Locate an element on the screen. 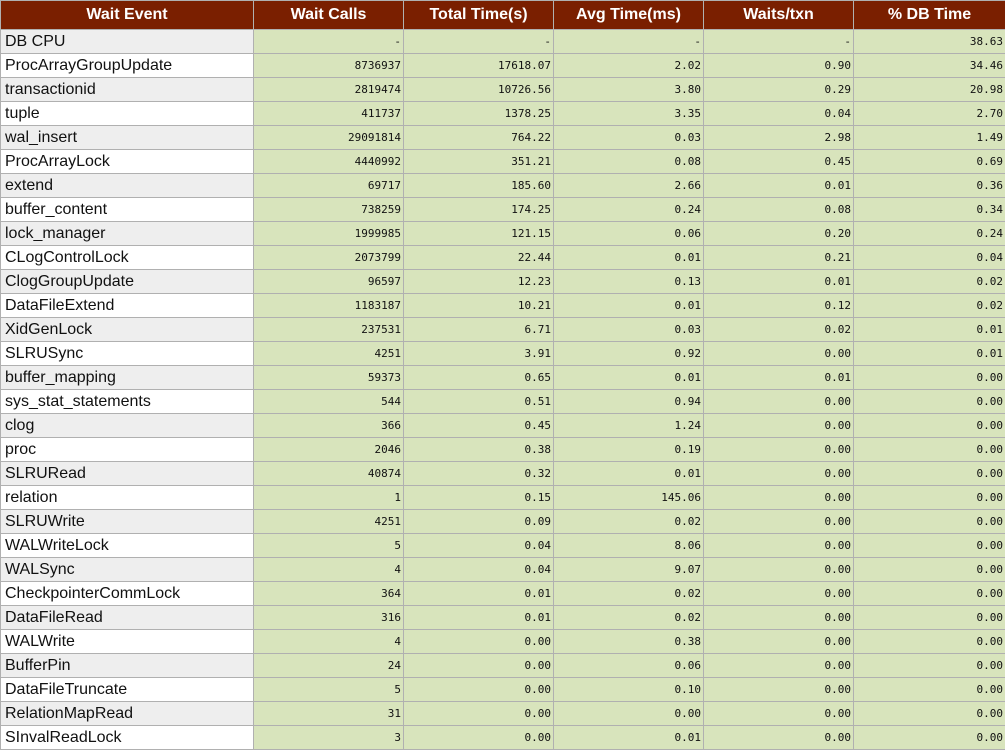 This screenshot has height=750, width=1005. waits-per-txn-cell: 0.45 is located at coordinates (779, 162).